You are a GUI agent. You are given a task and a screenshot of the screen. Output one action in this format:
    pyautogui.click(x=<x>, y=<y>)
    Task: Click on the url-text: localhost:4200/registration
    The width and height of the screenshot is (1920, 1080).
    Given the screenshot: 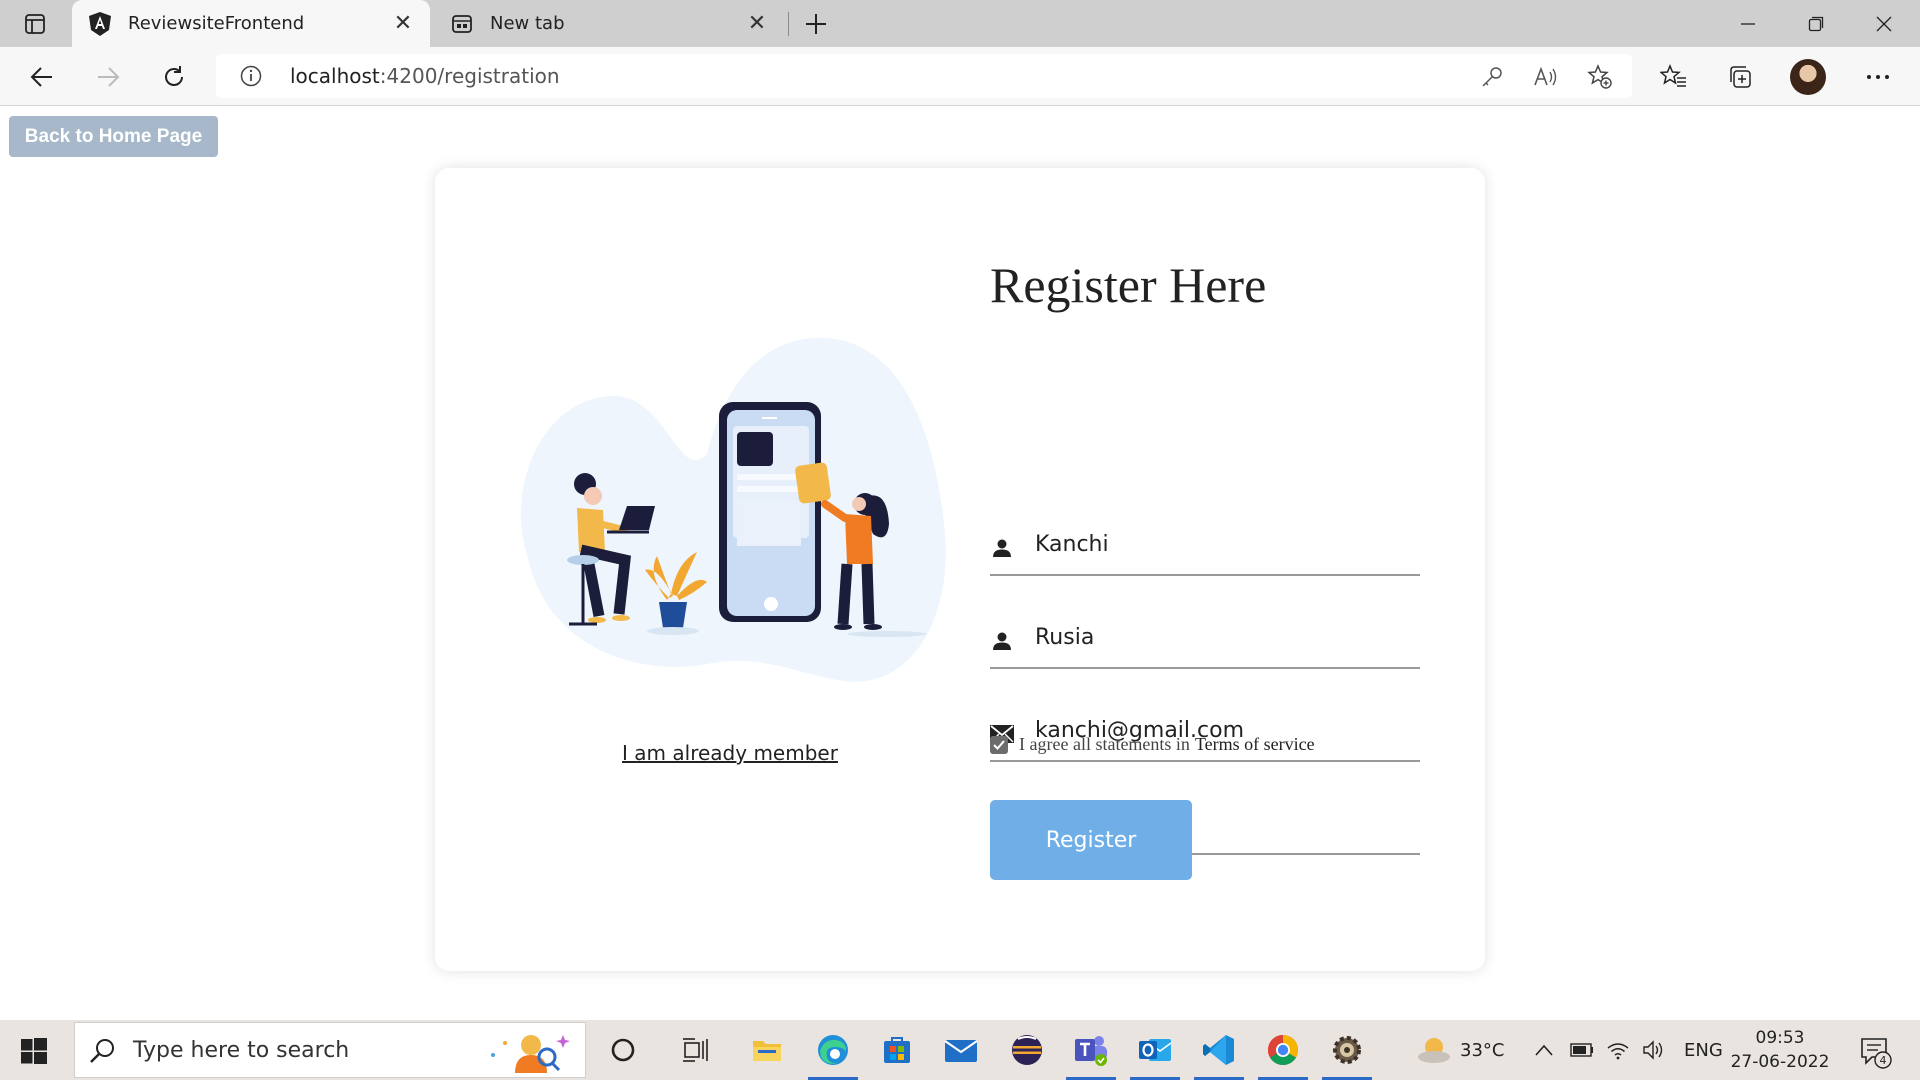 What is the action you would take?
    pyautogui.click(x=425, y=76)
    